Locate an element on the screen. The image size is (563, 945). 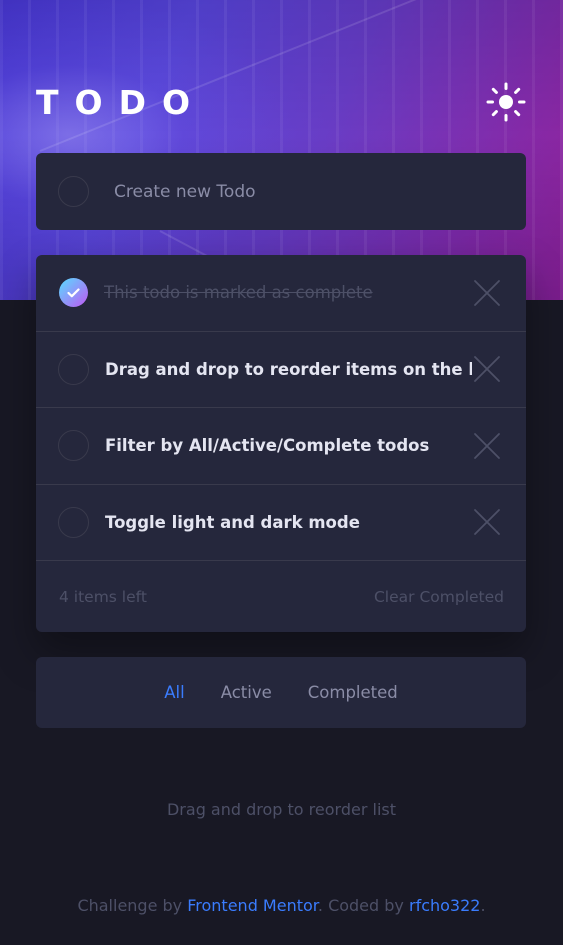
sun-icon is located at coordinates (506, 102).